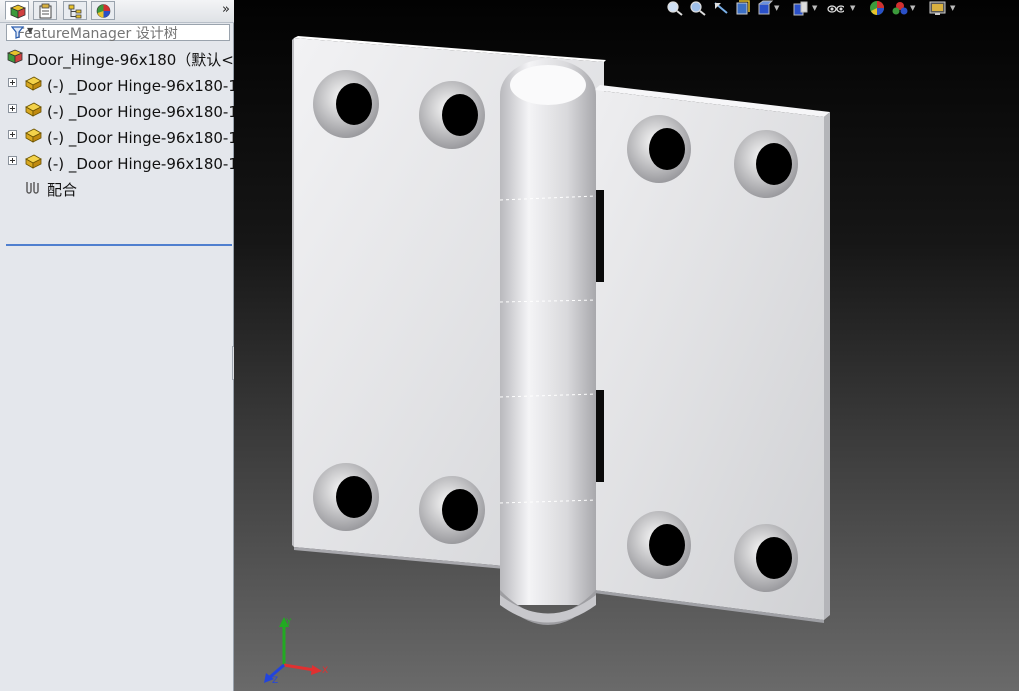 The height and width of the screenshot is (691, 1019). What do you see at coordinates (296, 651) in the screenshot?
I see `reference-triad: Y X Z` at bounding box center [296, 651].